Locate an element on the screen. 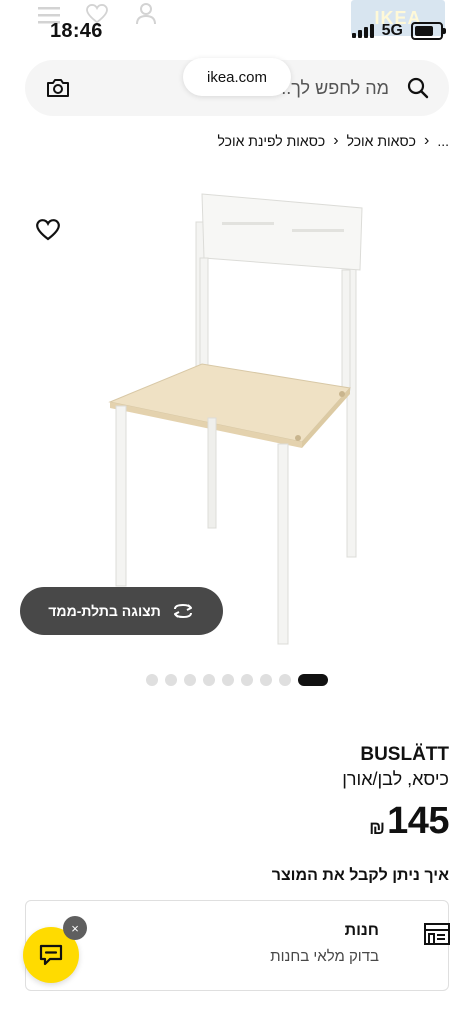 The image size is (473, 1024). network-type: 5G is located at coordinates (392, 30).